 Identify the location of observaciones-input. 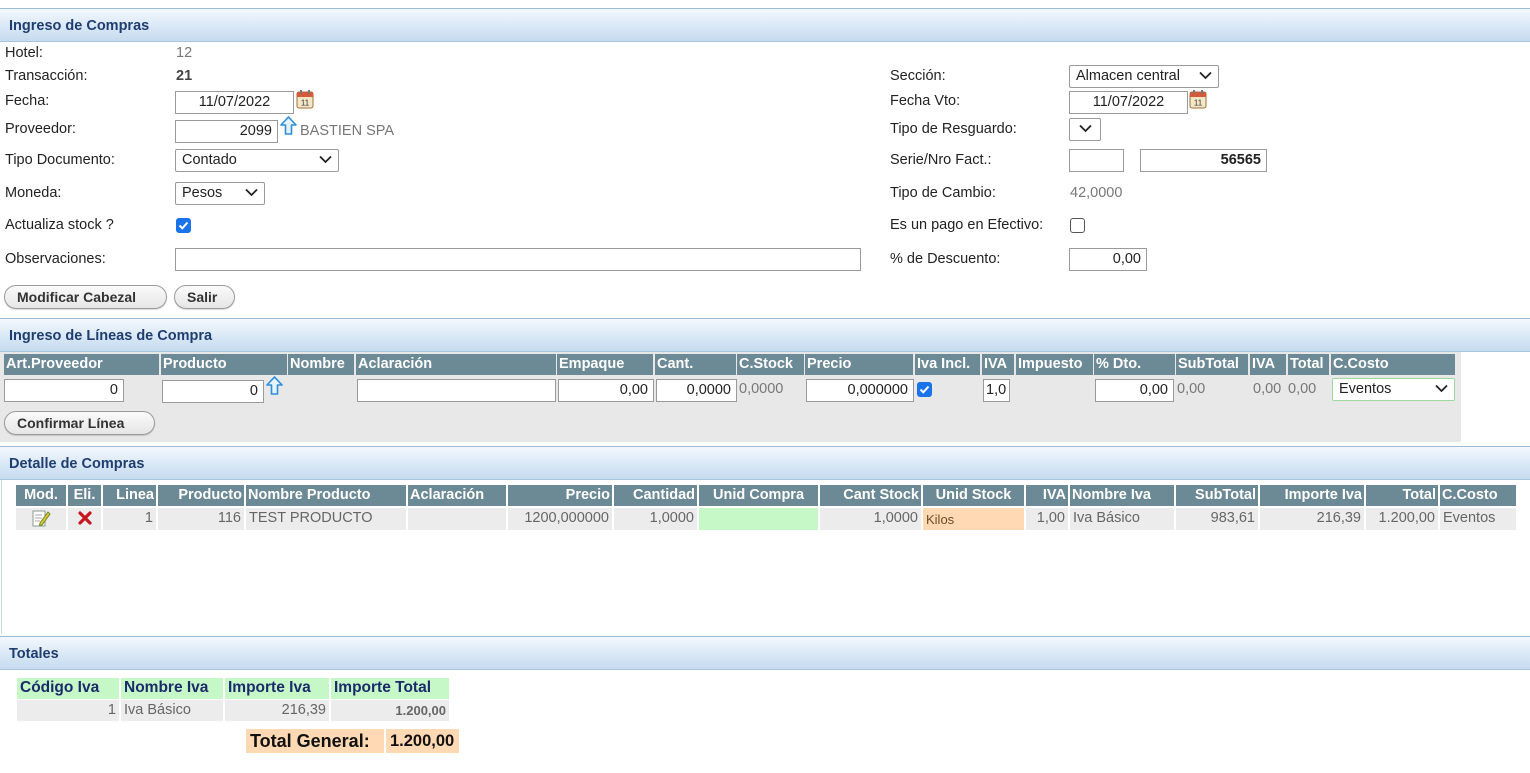
(518, 259).